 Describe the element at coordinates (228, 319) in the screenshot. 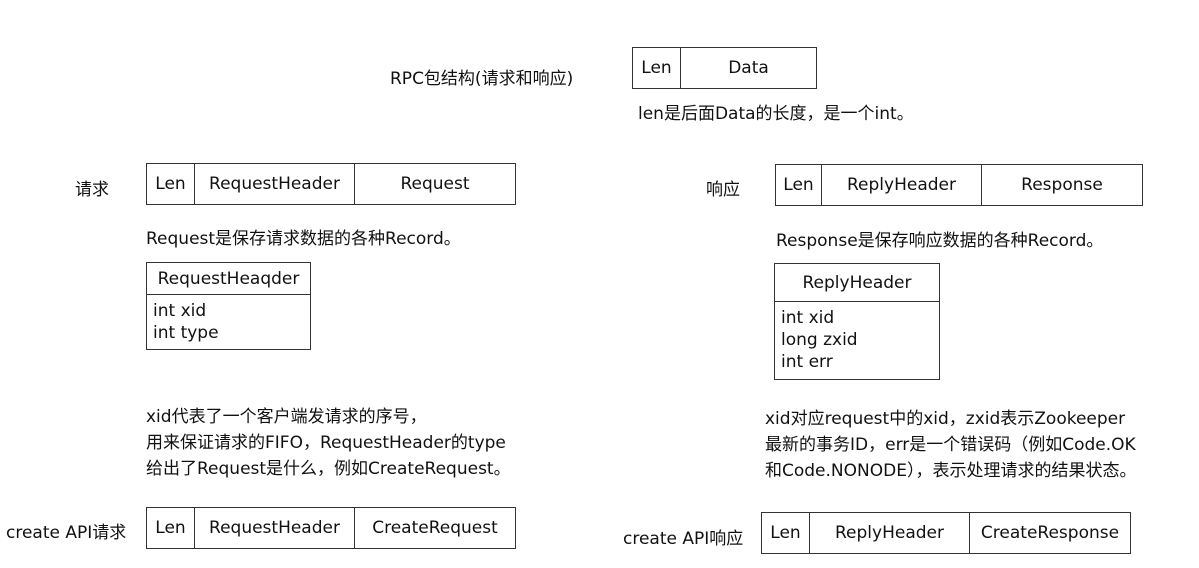

I see `struct-fields: int xid int type` at that location.